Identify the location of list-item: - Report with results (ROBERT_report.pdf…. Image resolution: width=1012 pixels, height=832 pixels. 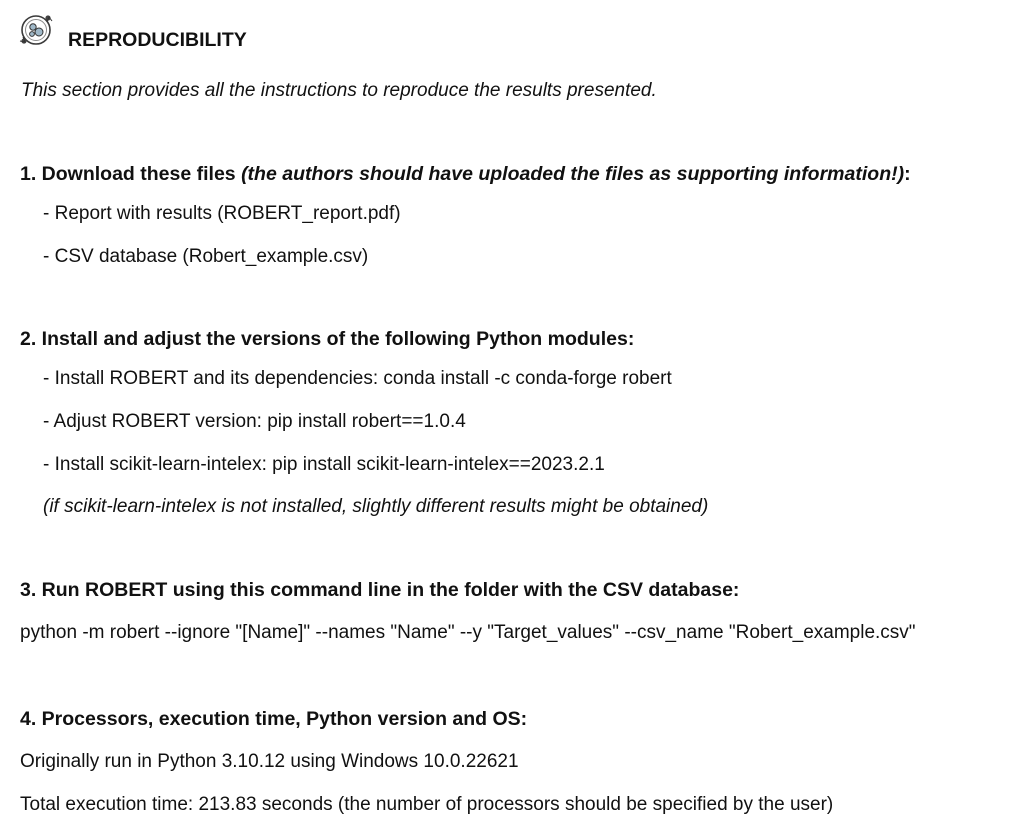
(222, 213).